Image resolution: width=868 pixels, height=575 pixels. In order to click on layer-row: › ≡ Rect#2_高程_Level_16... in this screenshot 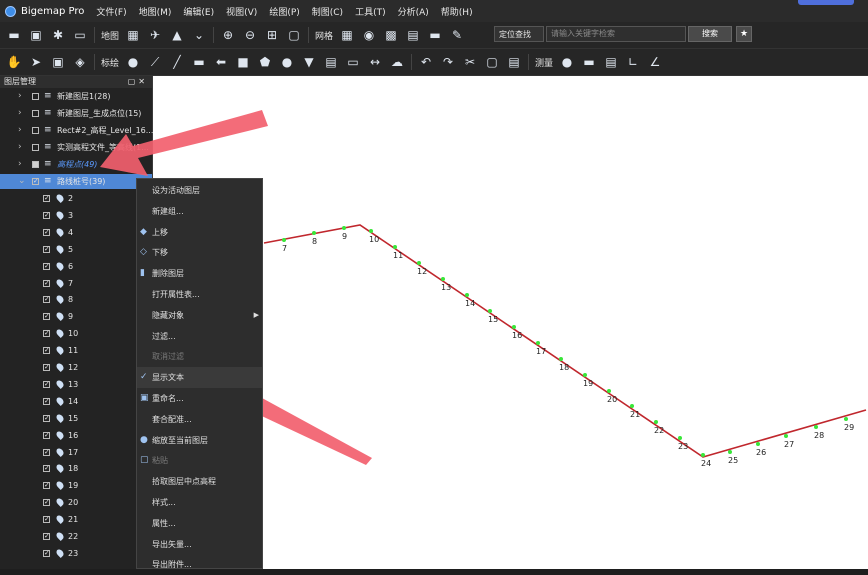, I will do `click(76, 130)`.